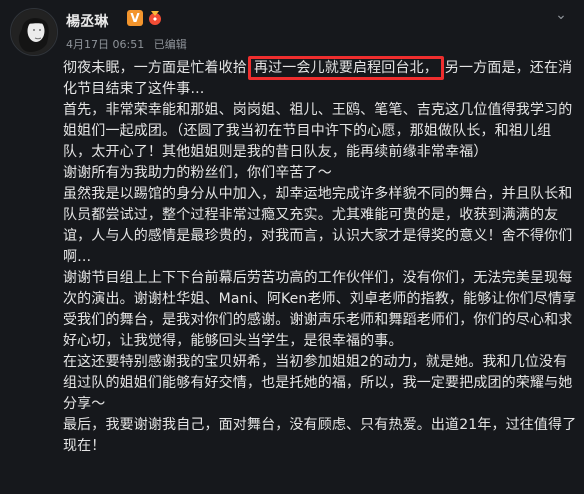  Describe the element at coordinates (170, 44) in the screenshot. I see `edited-label: 已编辑` at that location.